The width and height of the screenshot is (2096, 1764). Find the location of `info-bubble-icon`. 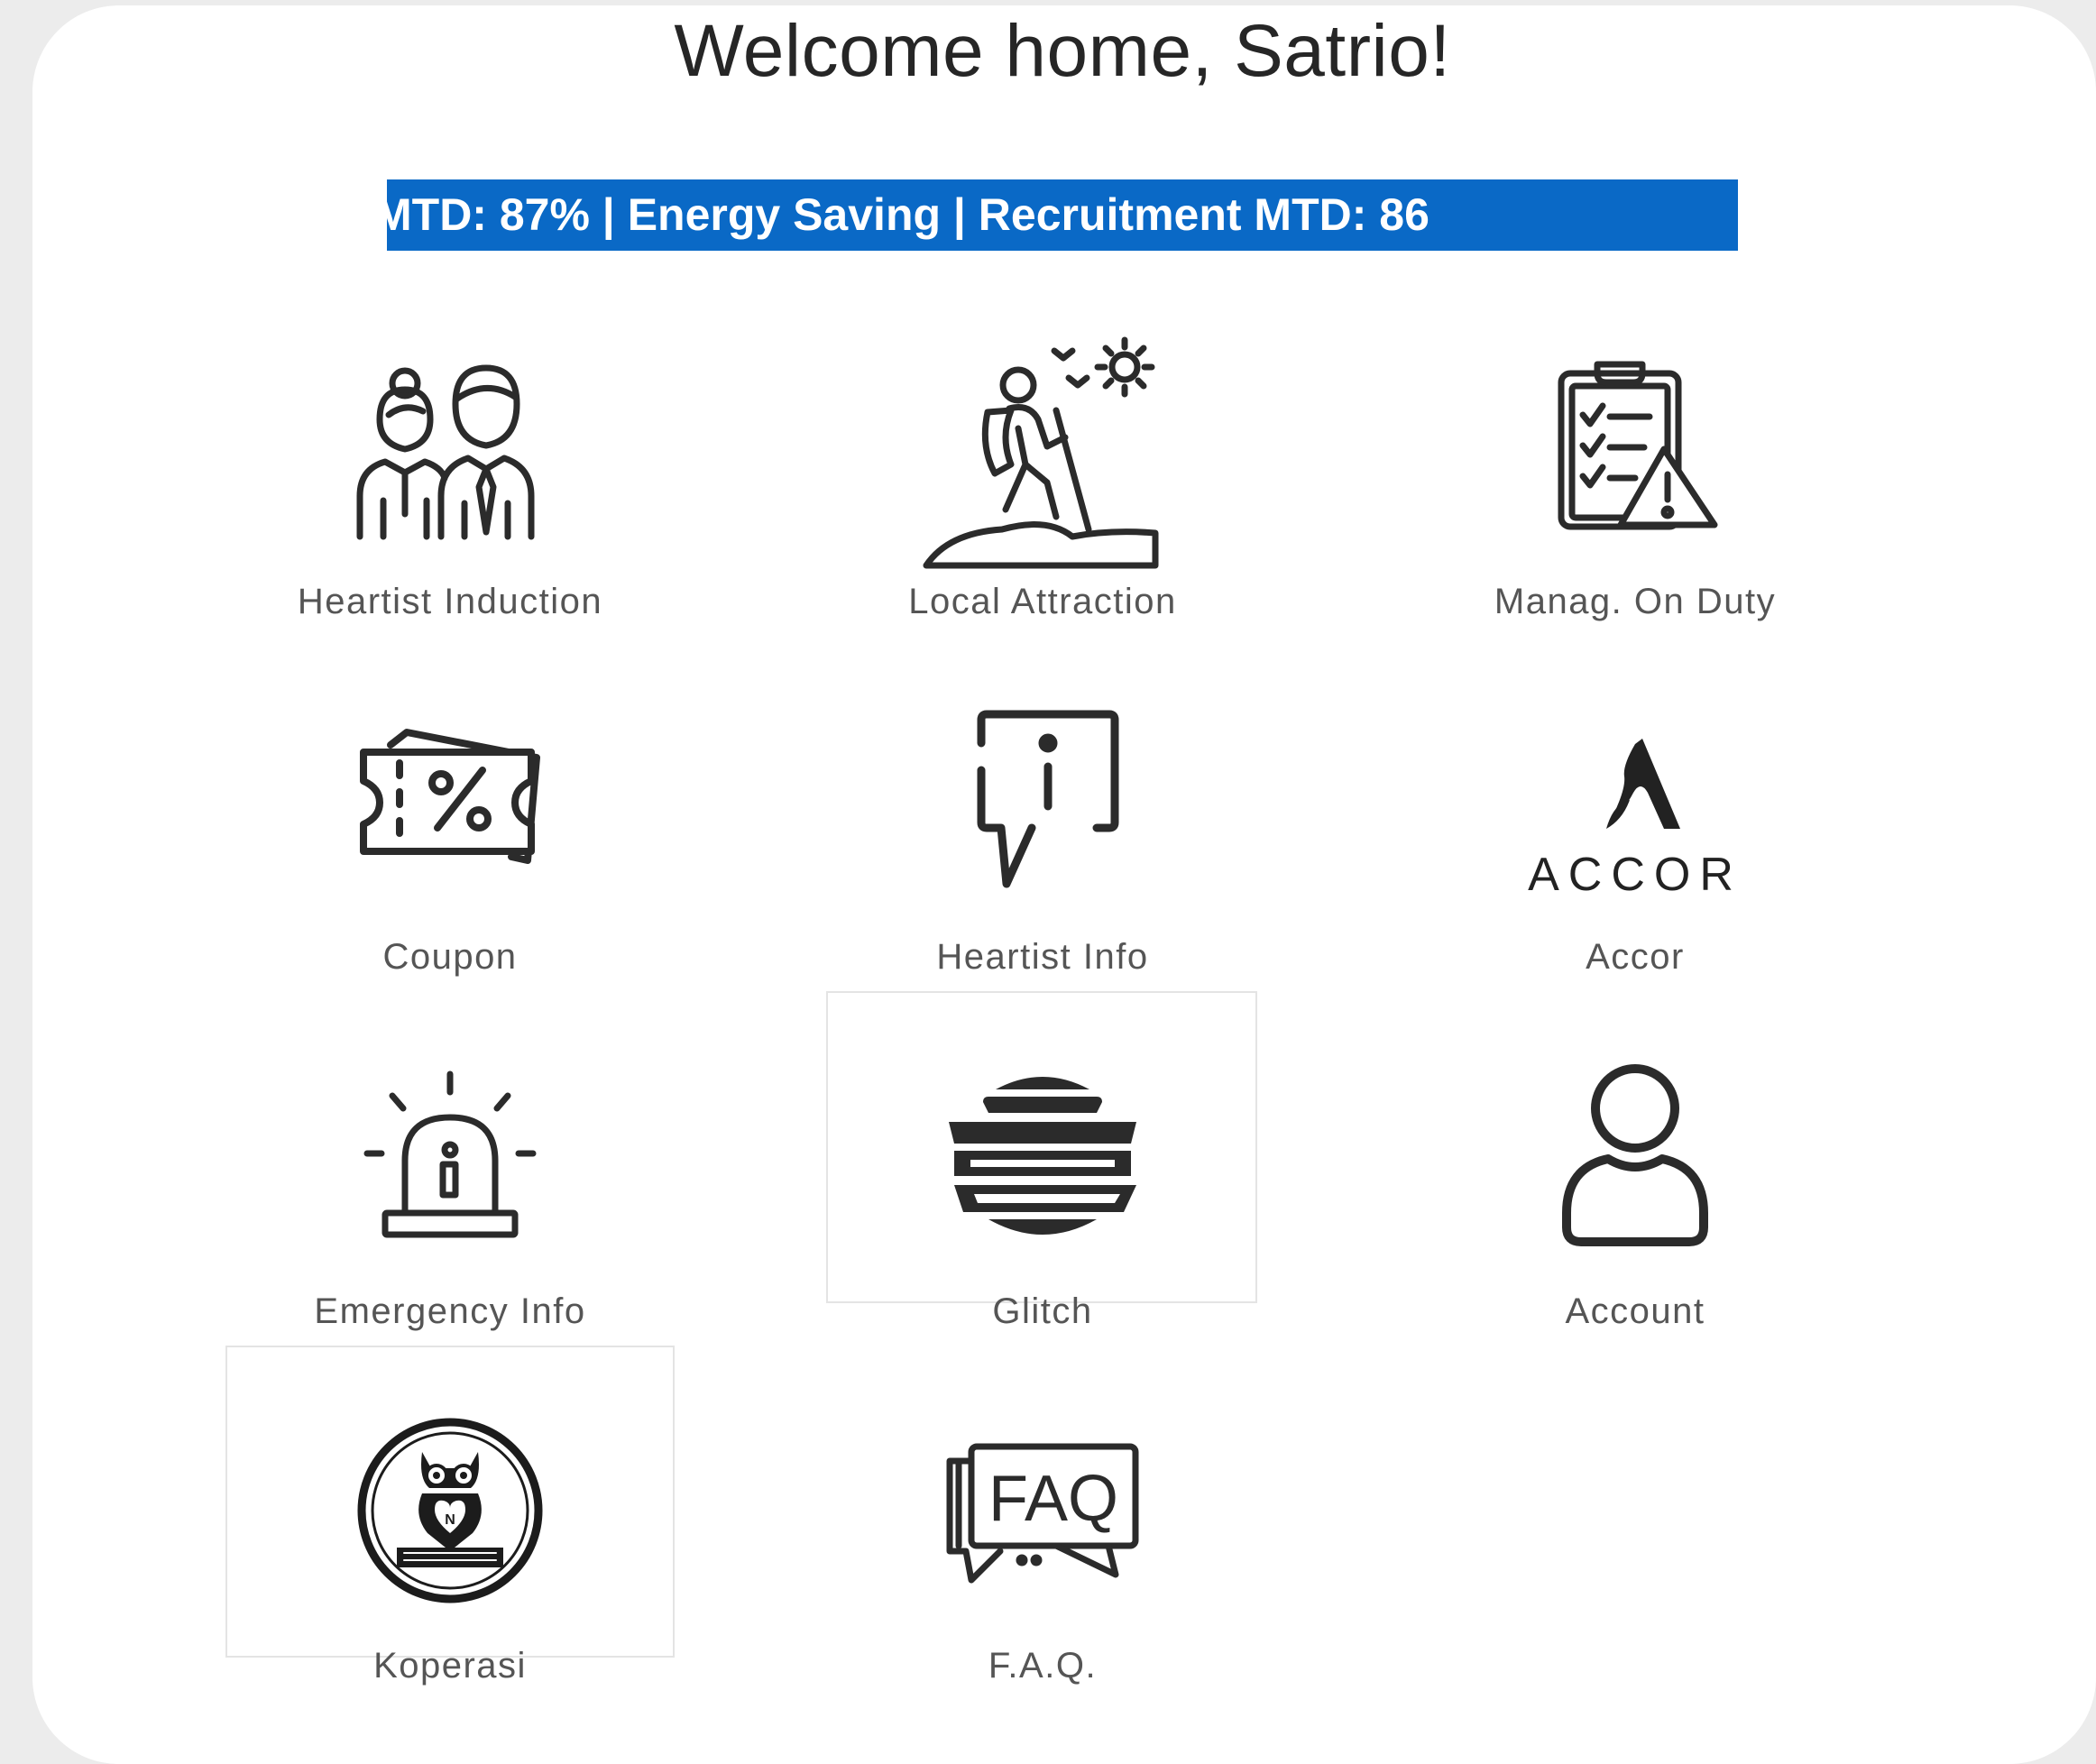

info-bubble-icon is located at coordinates (1042, 801).